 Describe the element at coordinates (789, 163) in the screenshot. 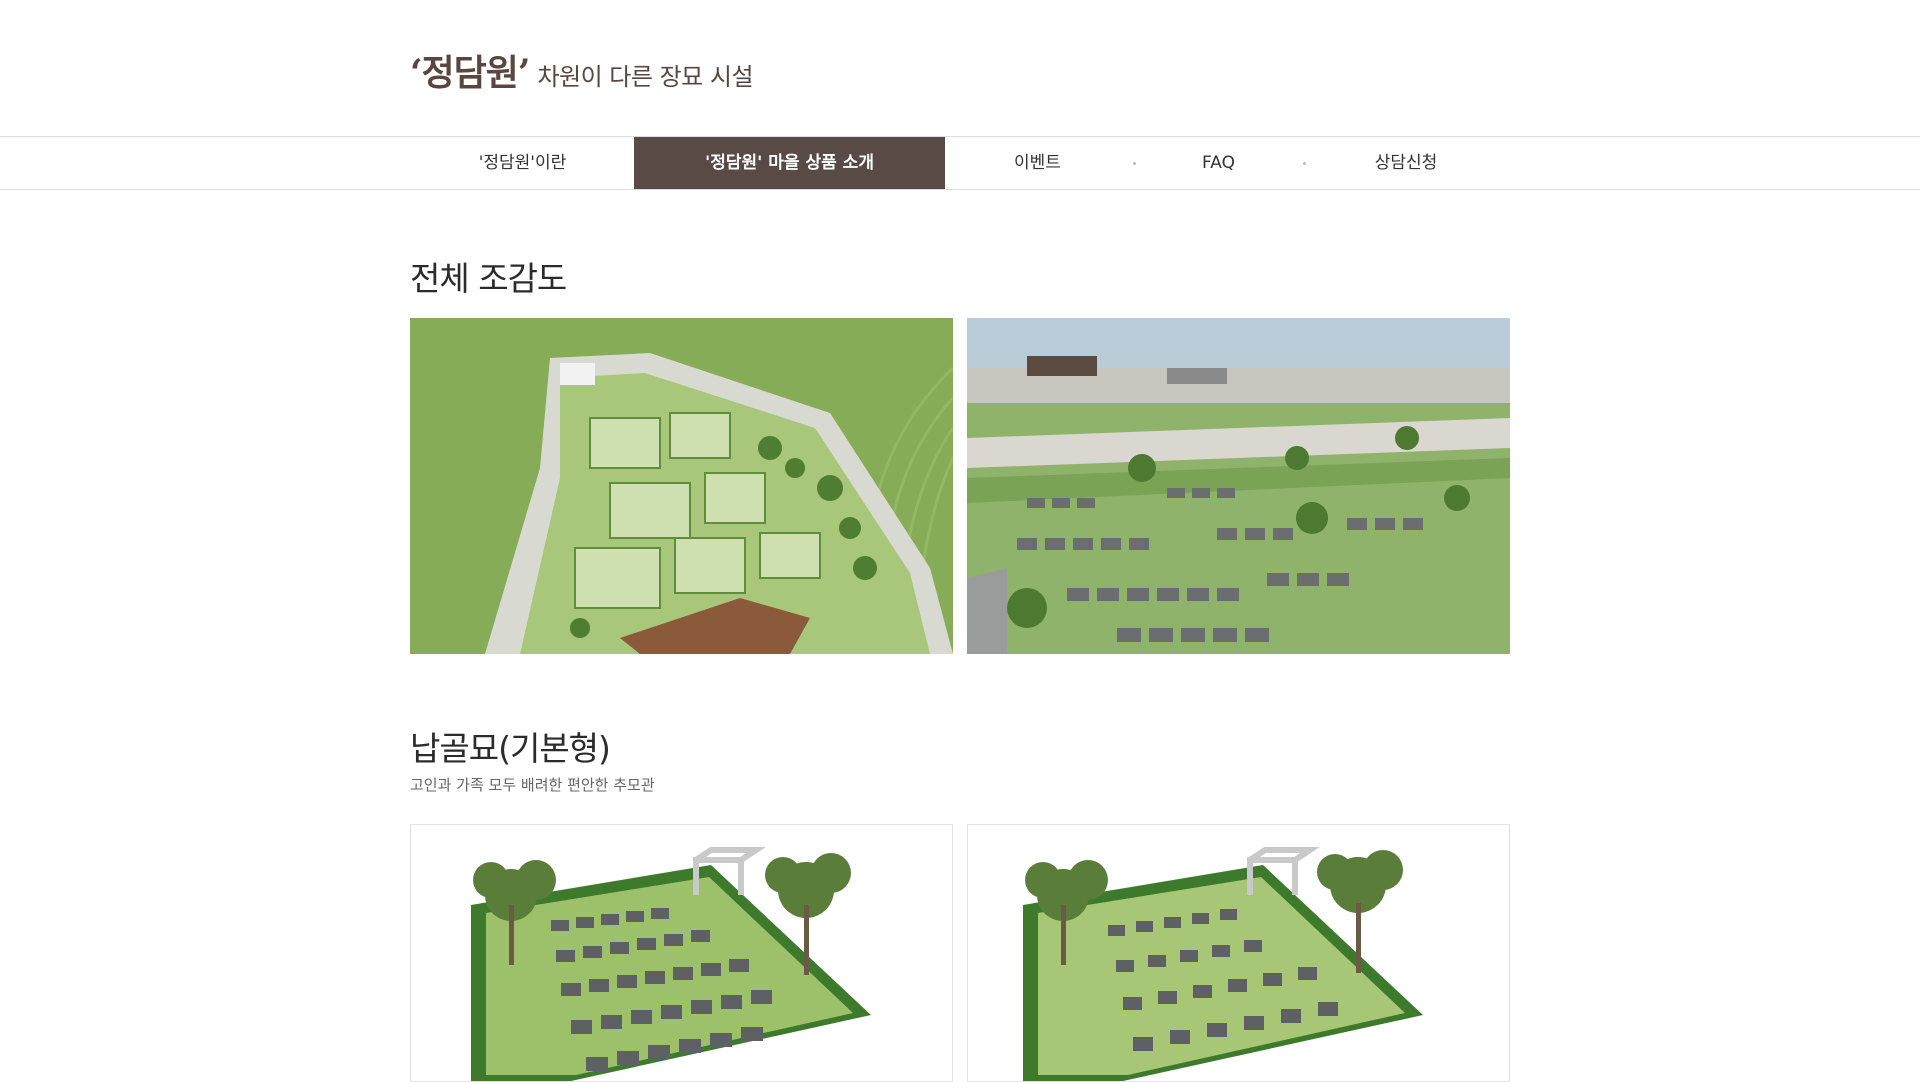

I see `nav-item-products: '정담원' 마을 상품 소개` at that location.